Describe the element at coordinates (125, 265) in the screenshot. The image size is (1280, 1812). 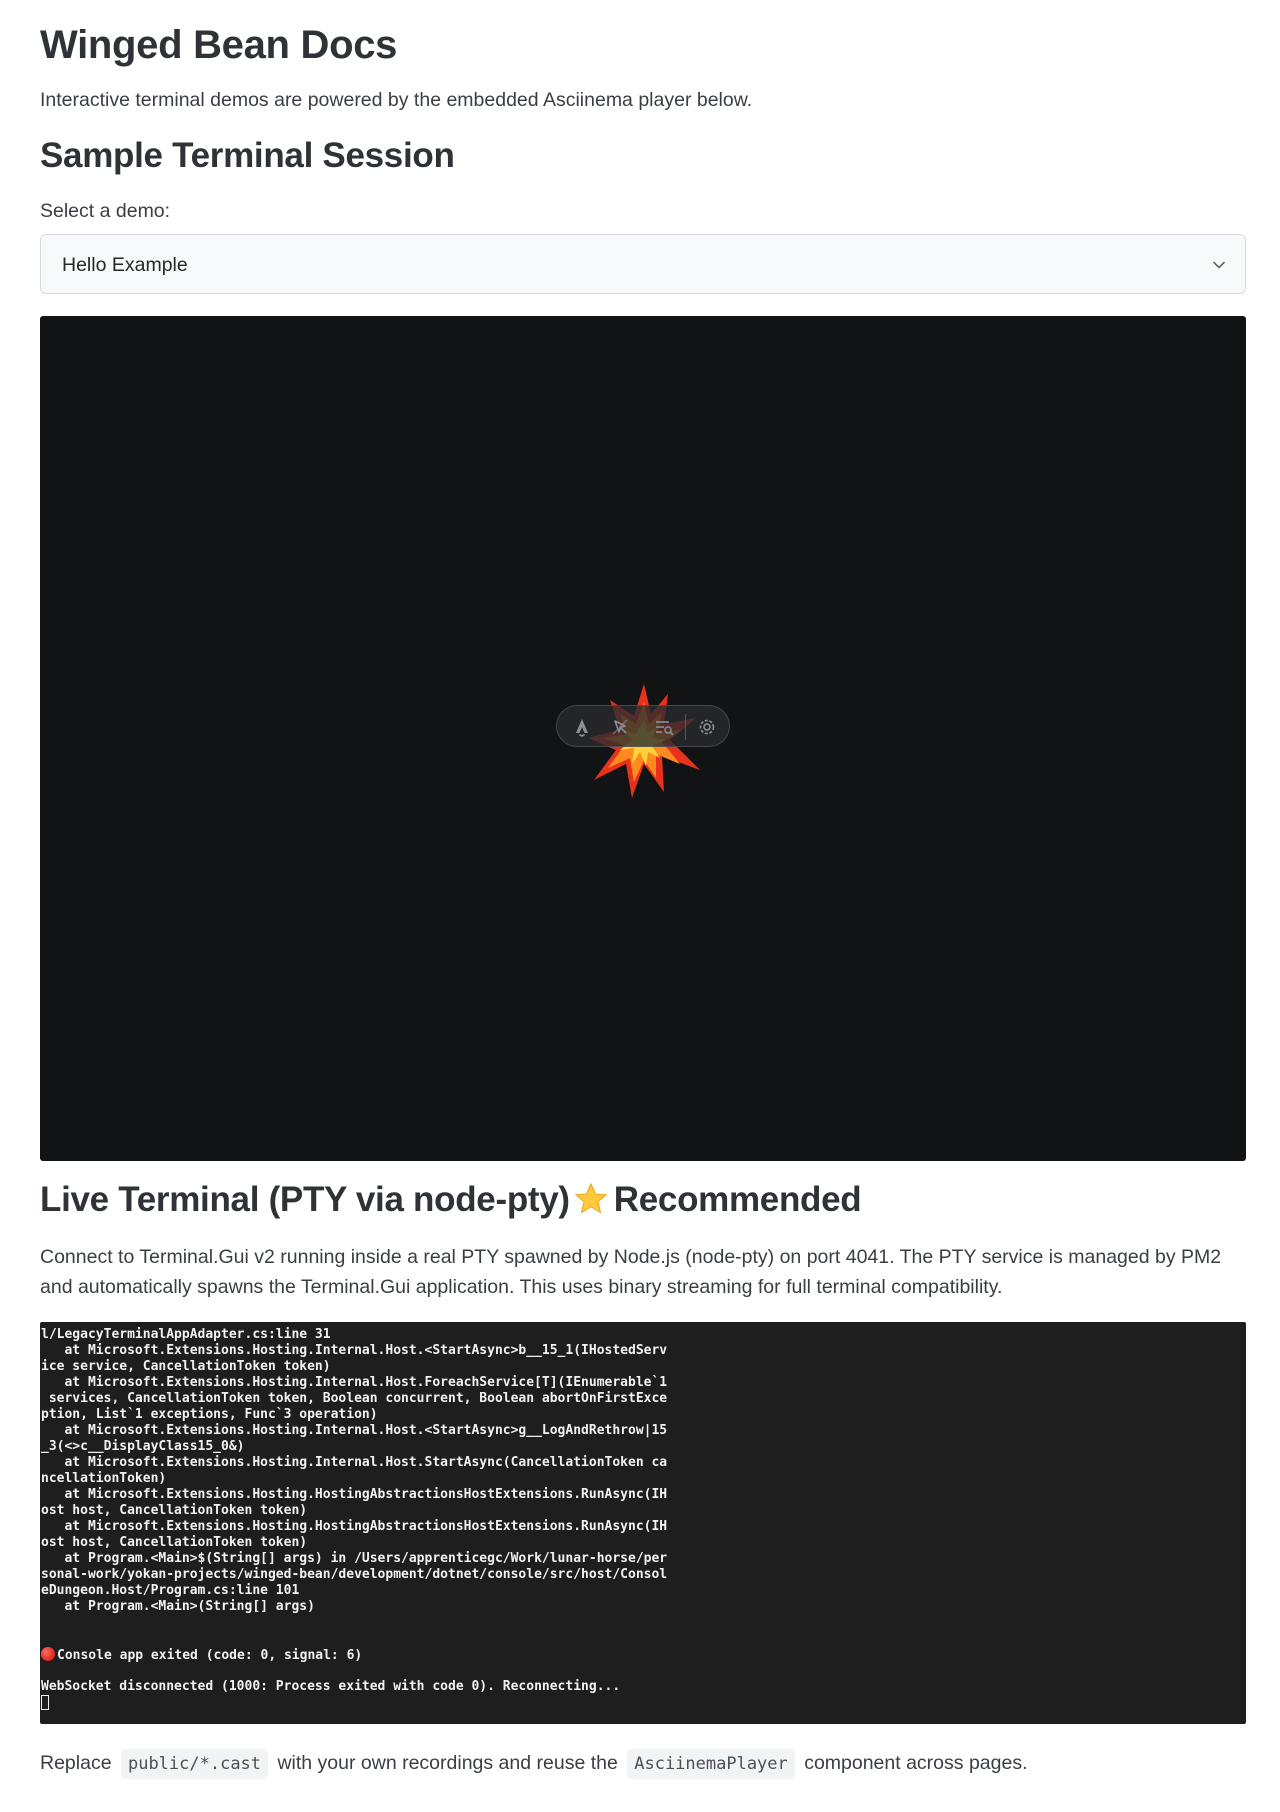
I see `demo-select-value: Hello Example` at that location.